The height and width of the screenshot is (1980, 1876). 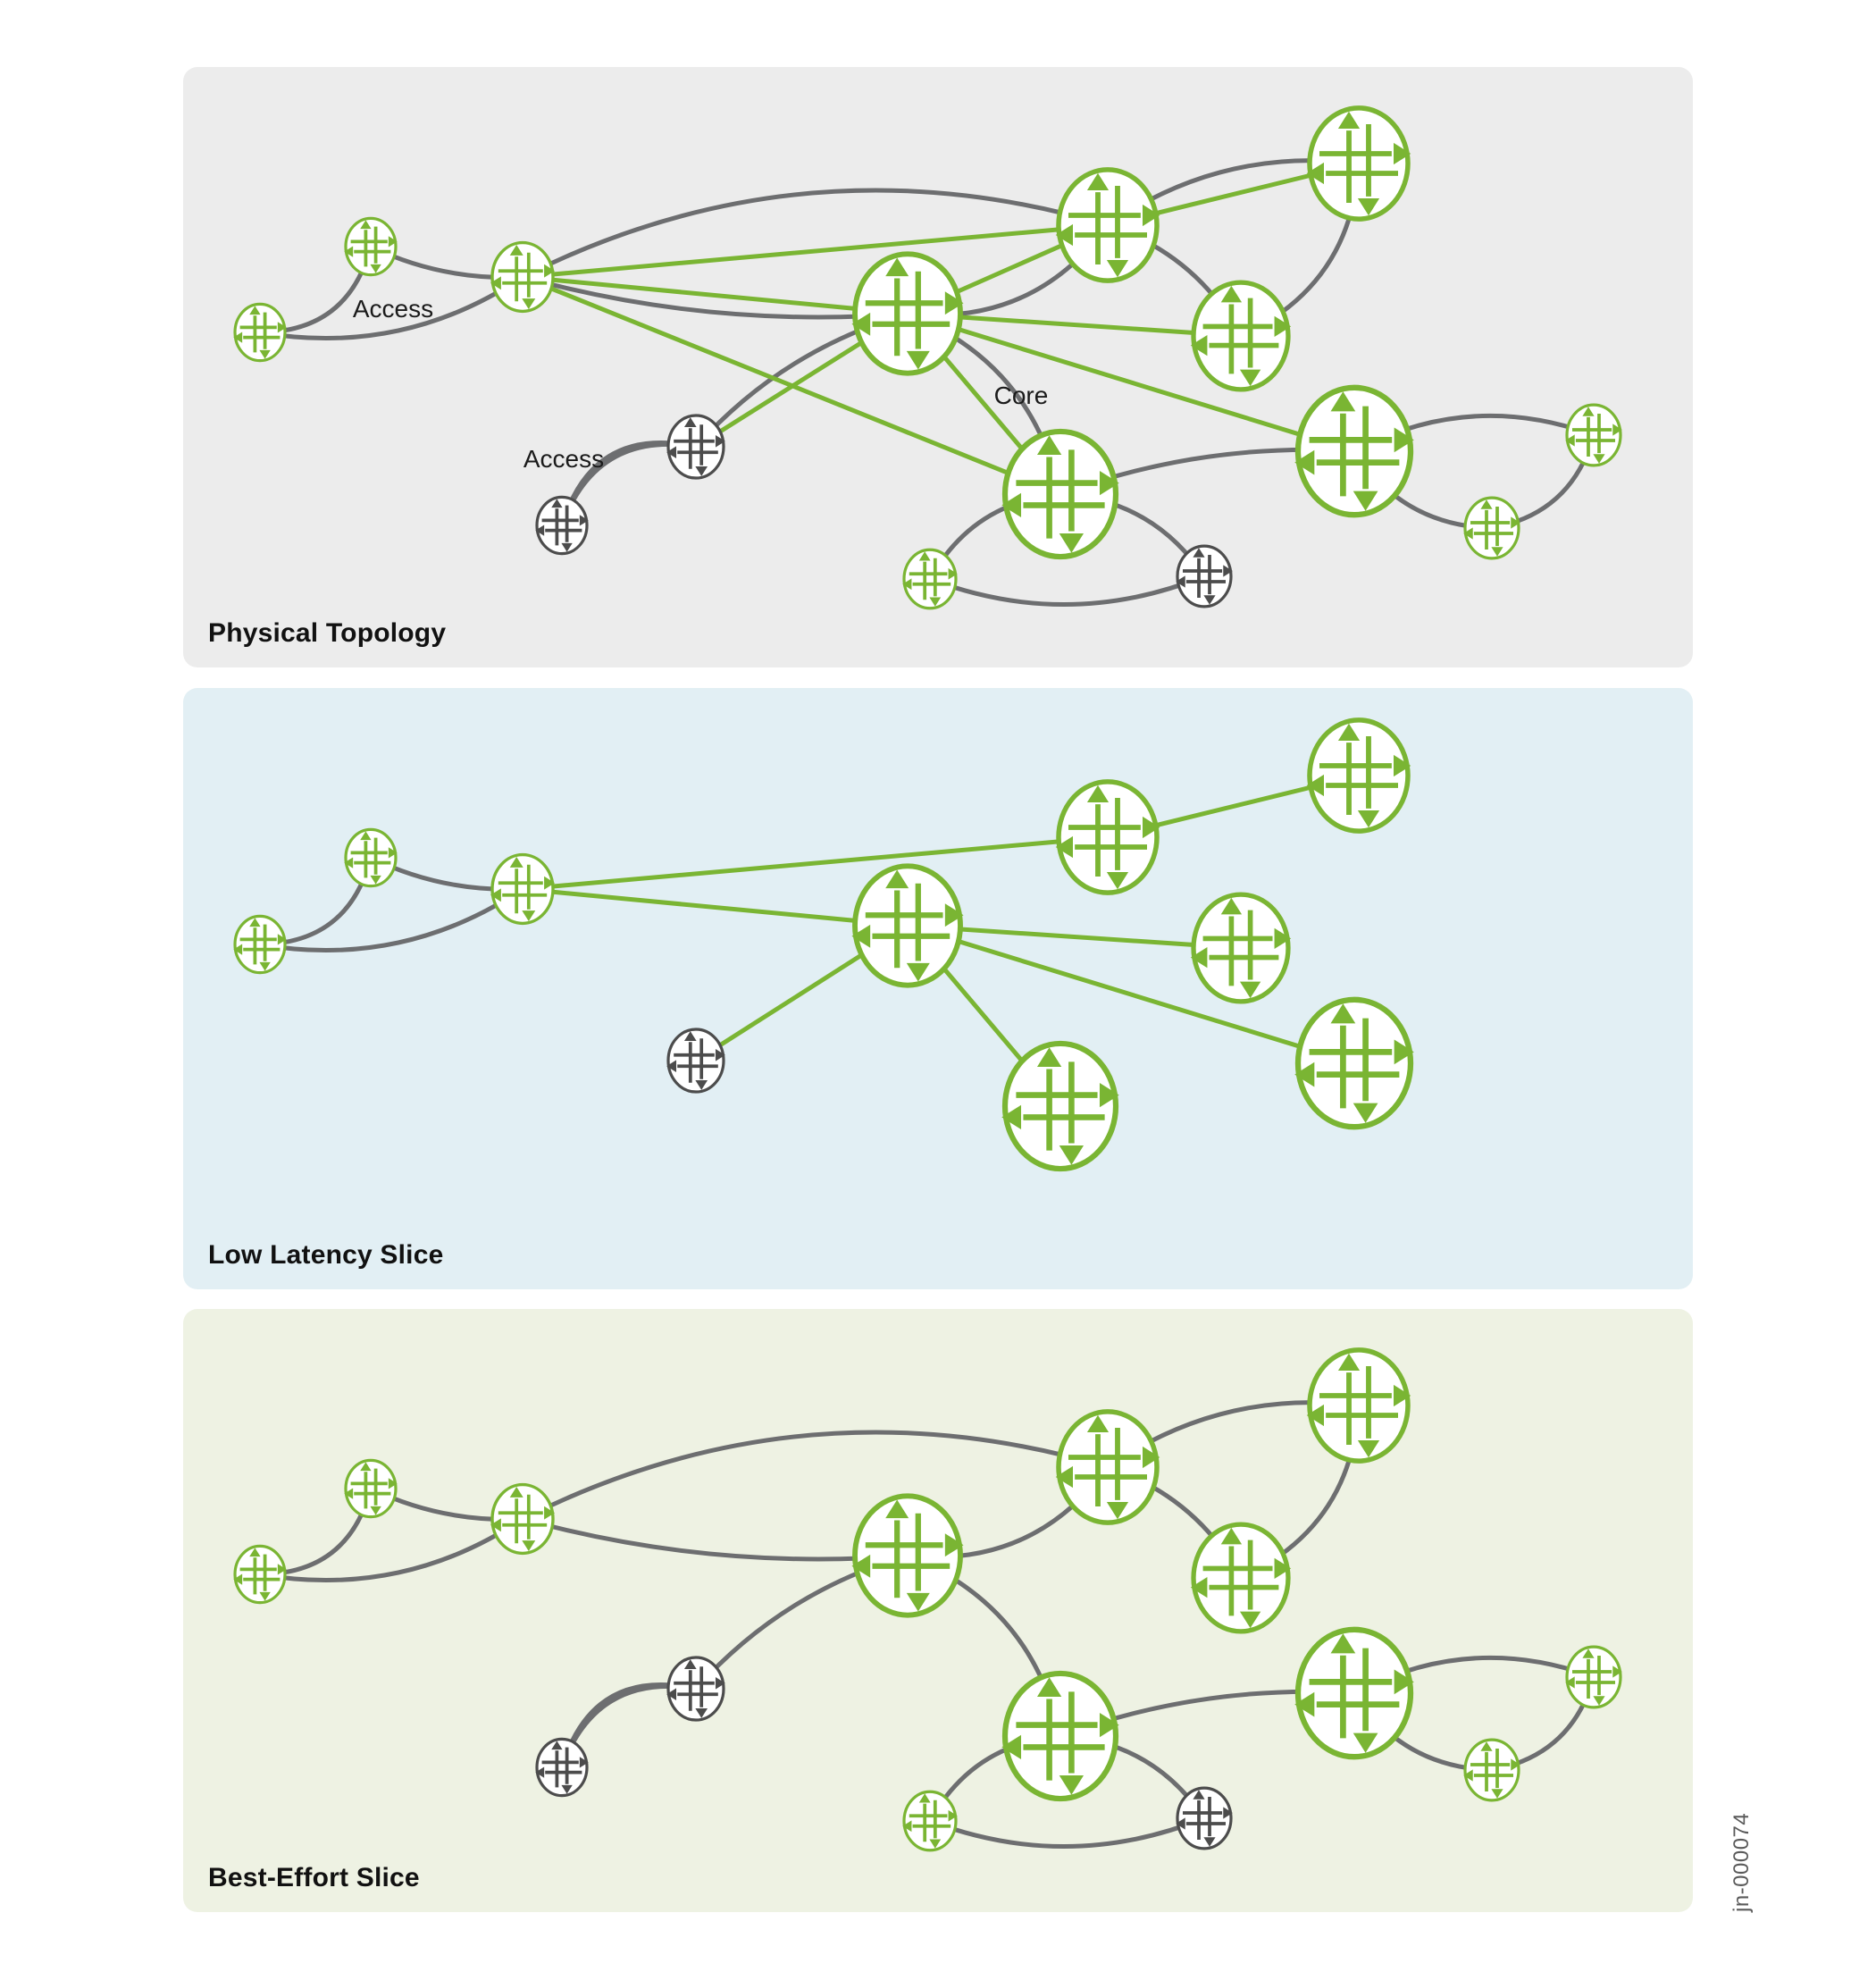 I want to click on figure-id-watermark: jn-000074, so click(x=1741, y=1862).